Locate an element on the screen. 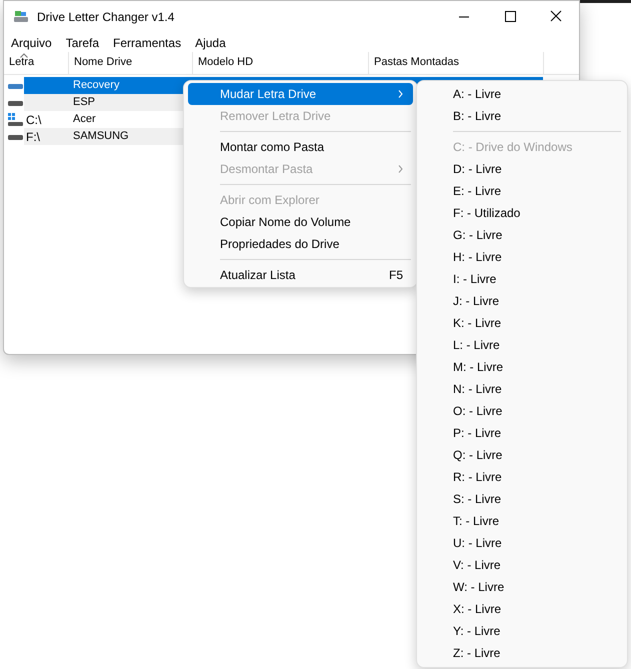 The width and height of the screenshot is (631, 669). table-cell-text: ESP is located at coordinates (84, 102).